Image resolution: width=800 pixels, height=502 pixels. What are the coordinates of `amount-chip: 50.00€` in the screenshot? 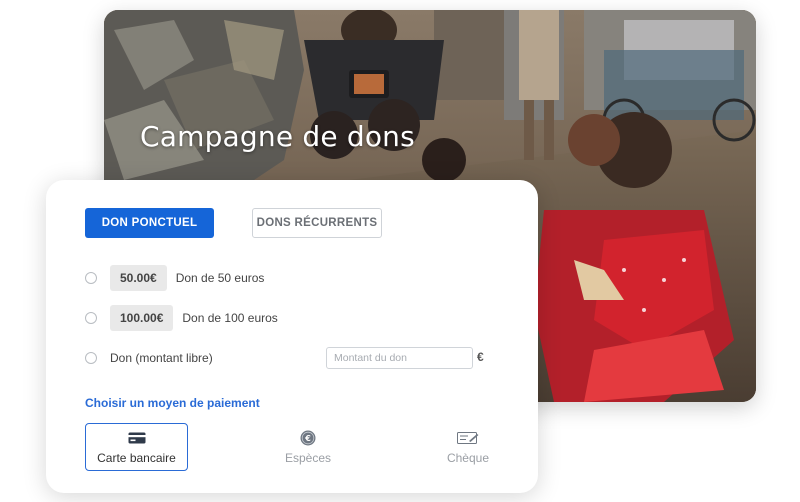 It's located at (138, 278).